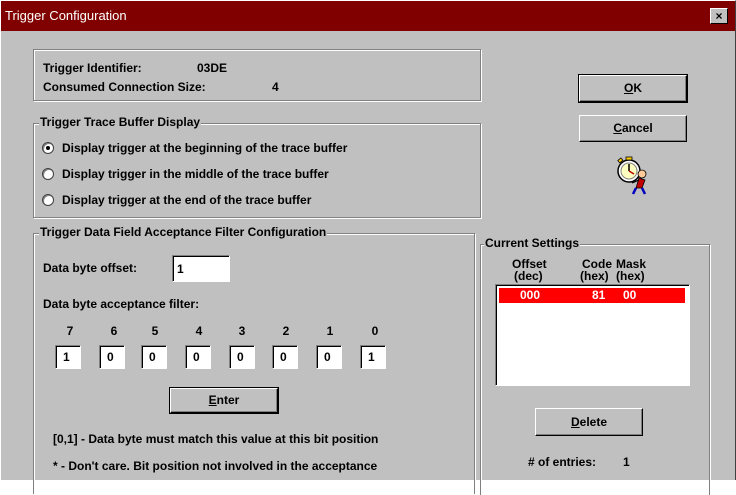 This screenshot has width=736, height=495. I want to click on bit-input-1: 0, so click(329, 357).